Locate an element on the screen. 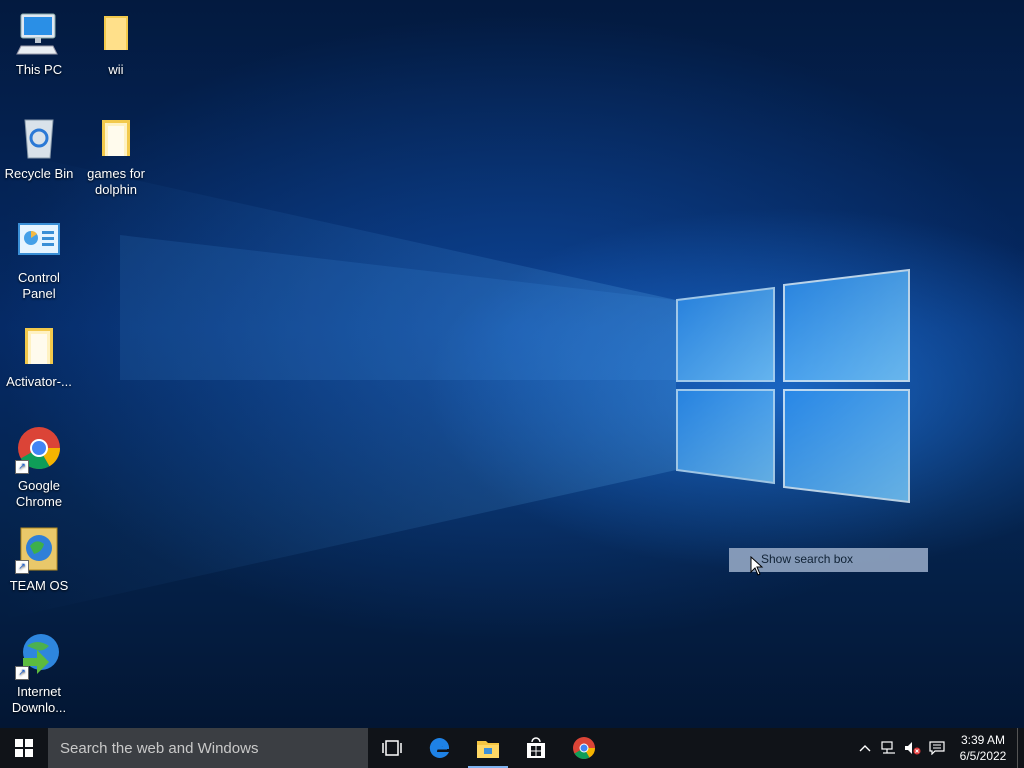 The image size is (1024, 768). file-explorer-icon is located at coordinates (488, 749).